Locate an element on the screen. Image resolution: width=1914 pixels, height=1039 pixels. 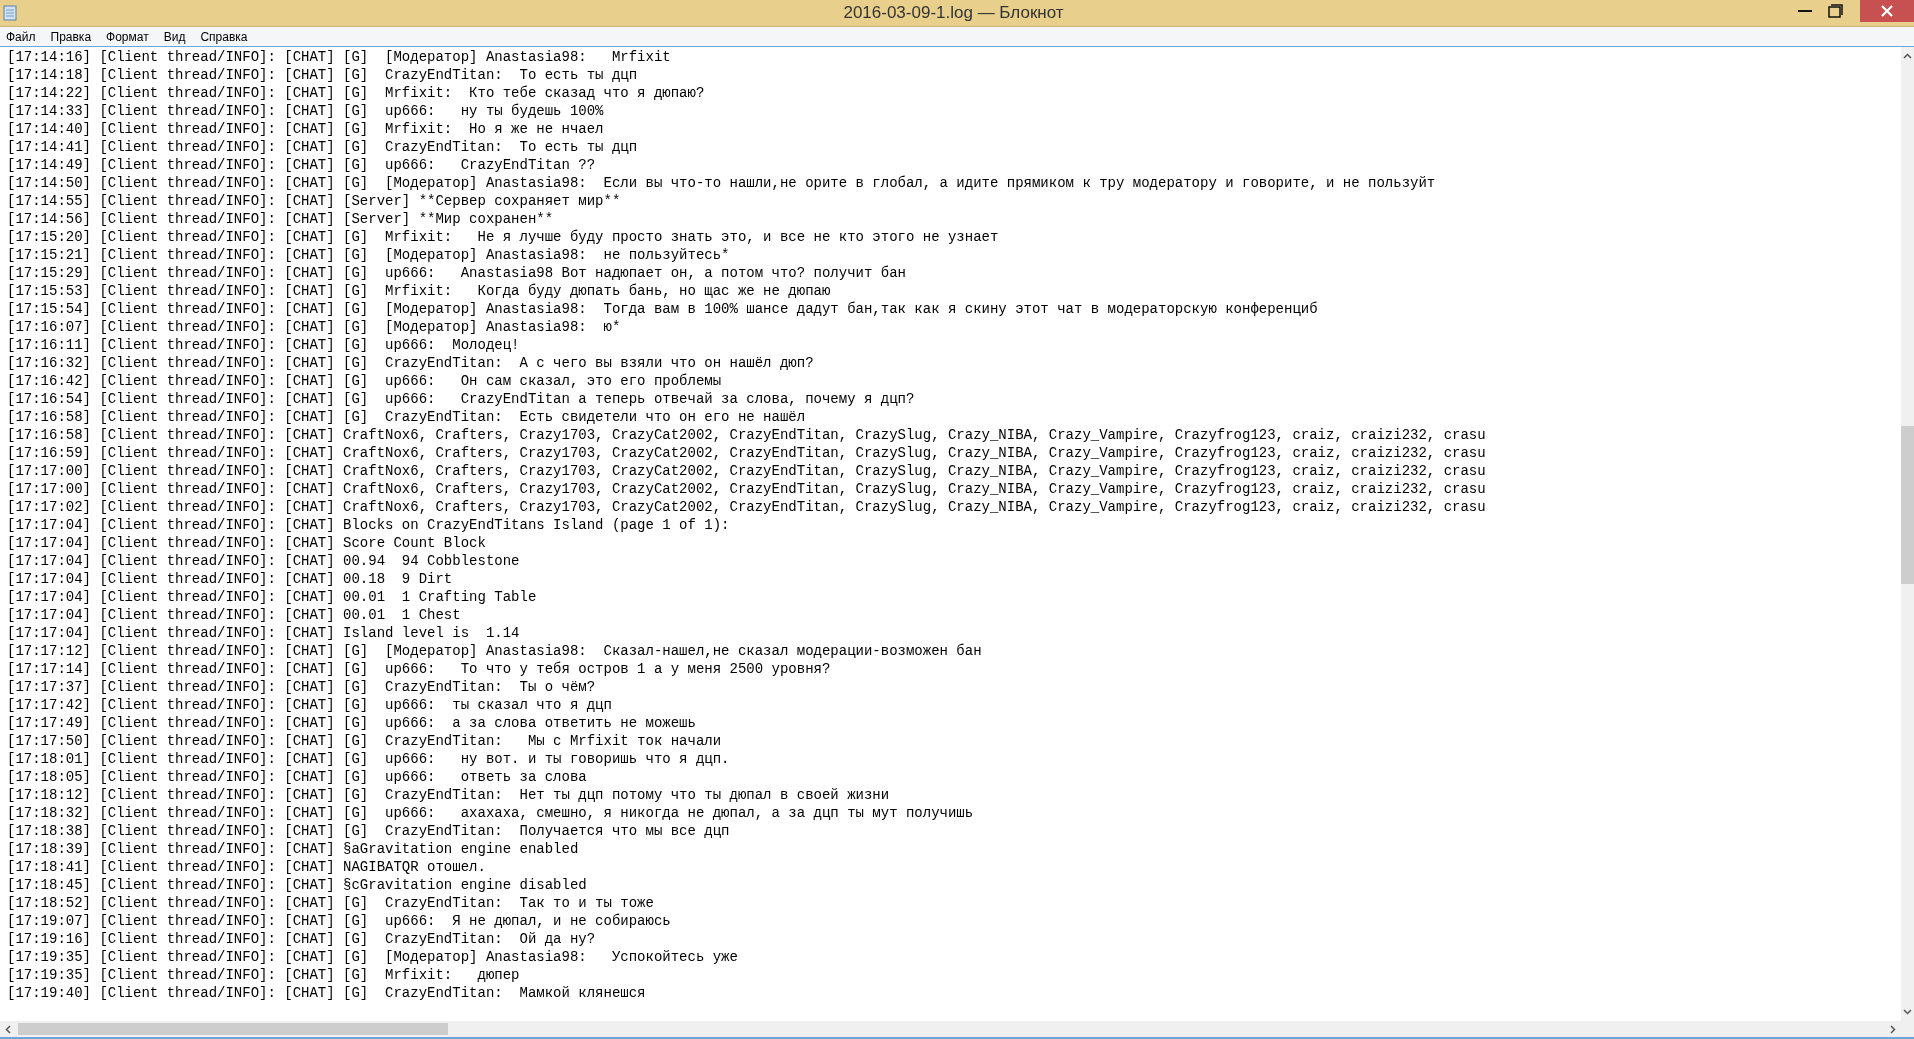
close-icon is located at coordinates (1887, 11).